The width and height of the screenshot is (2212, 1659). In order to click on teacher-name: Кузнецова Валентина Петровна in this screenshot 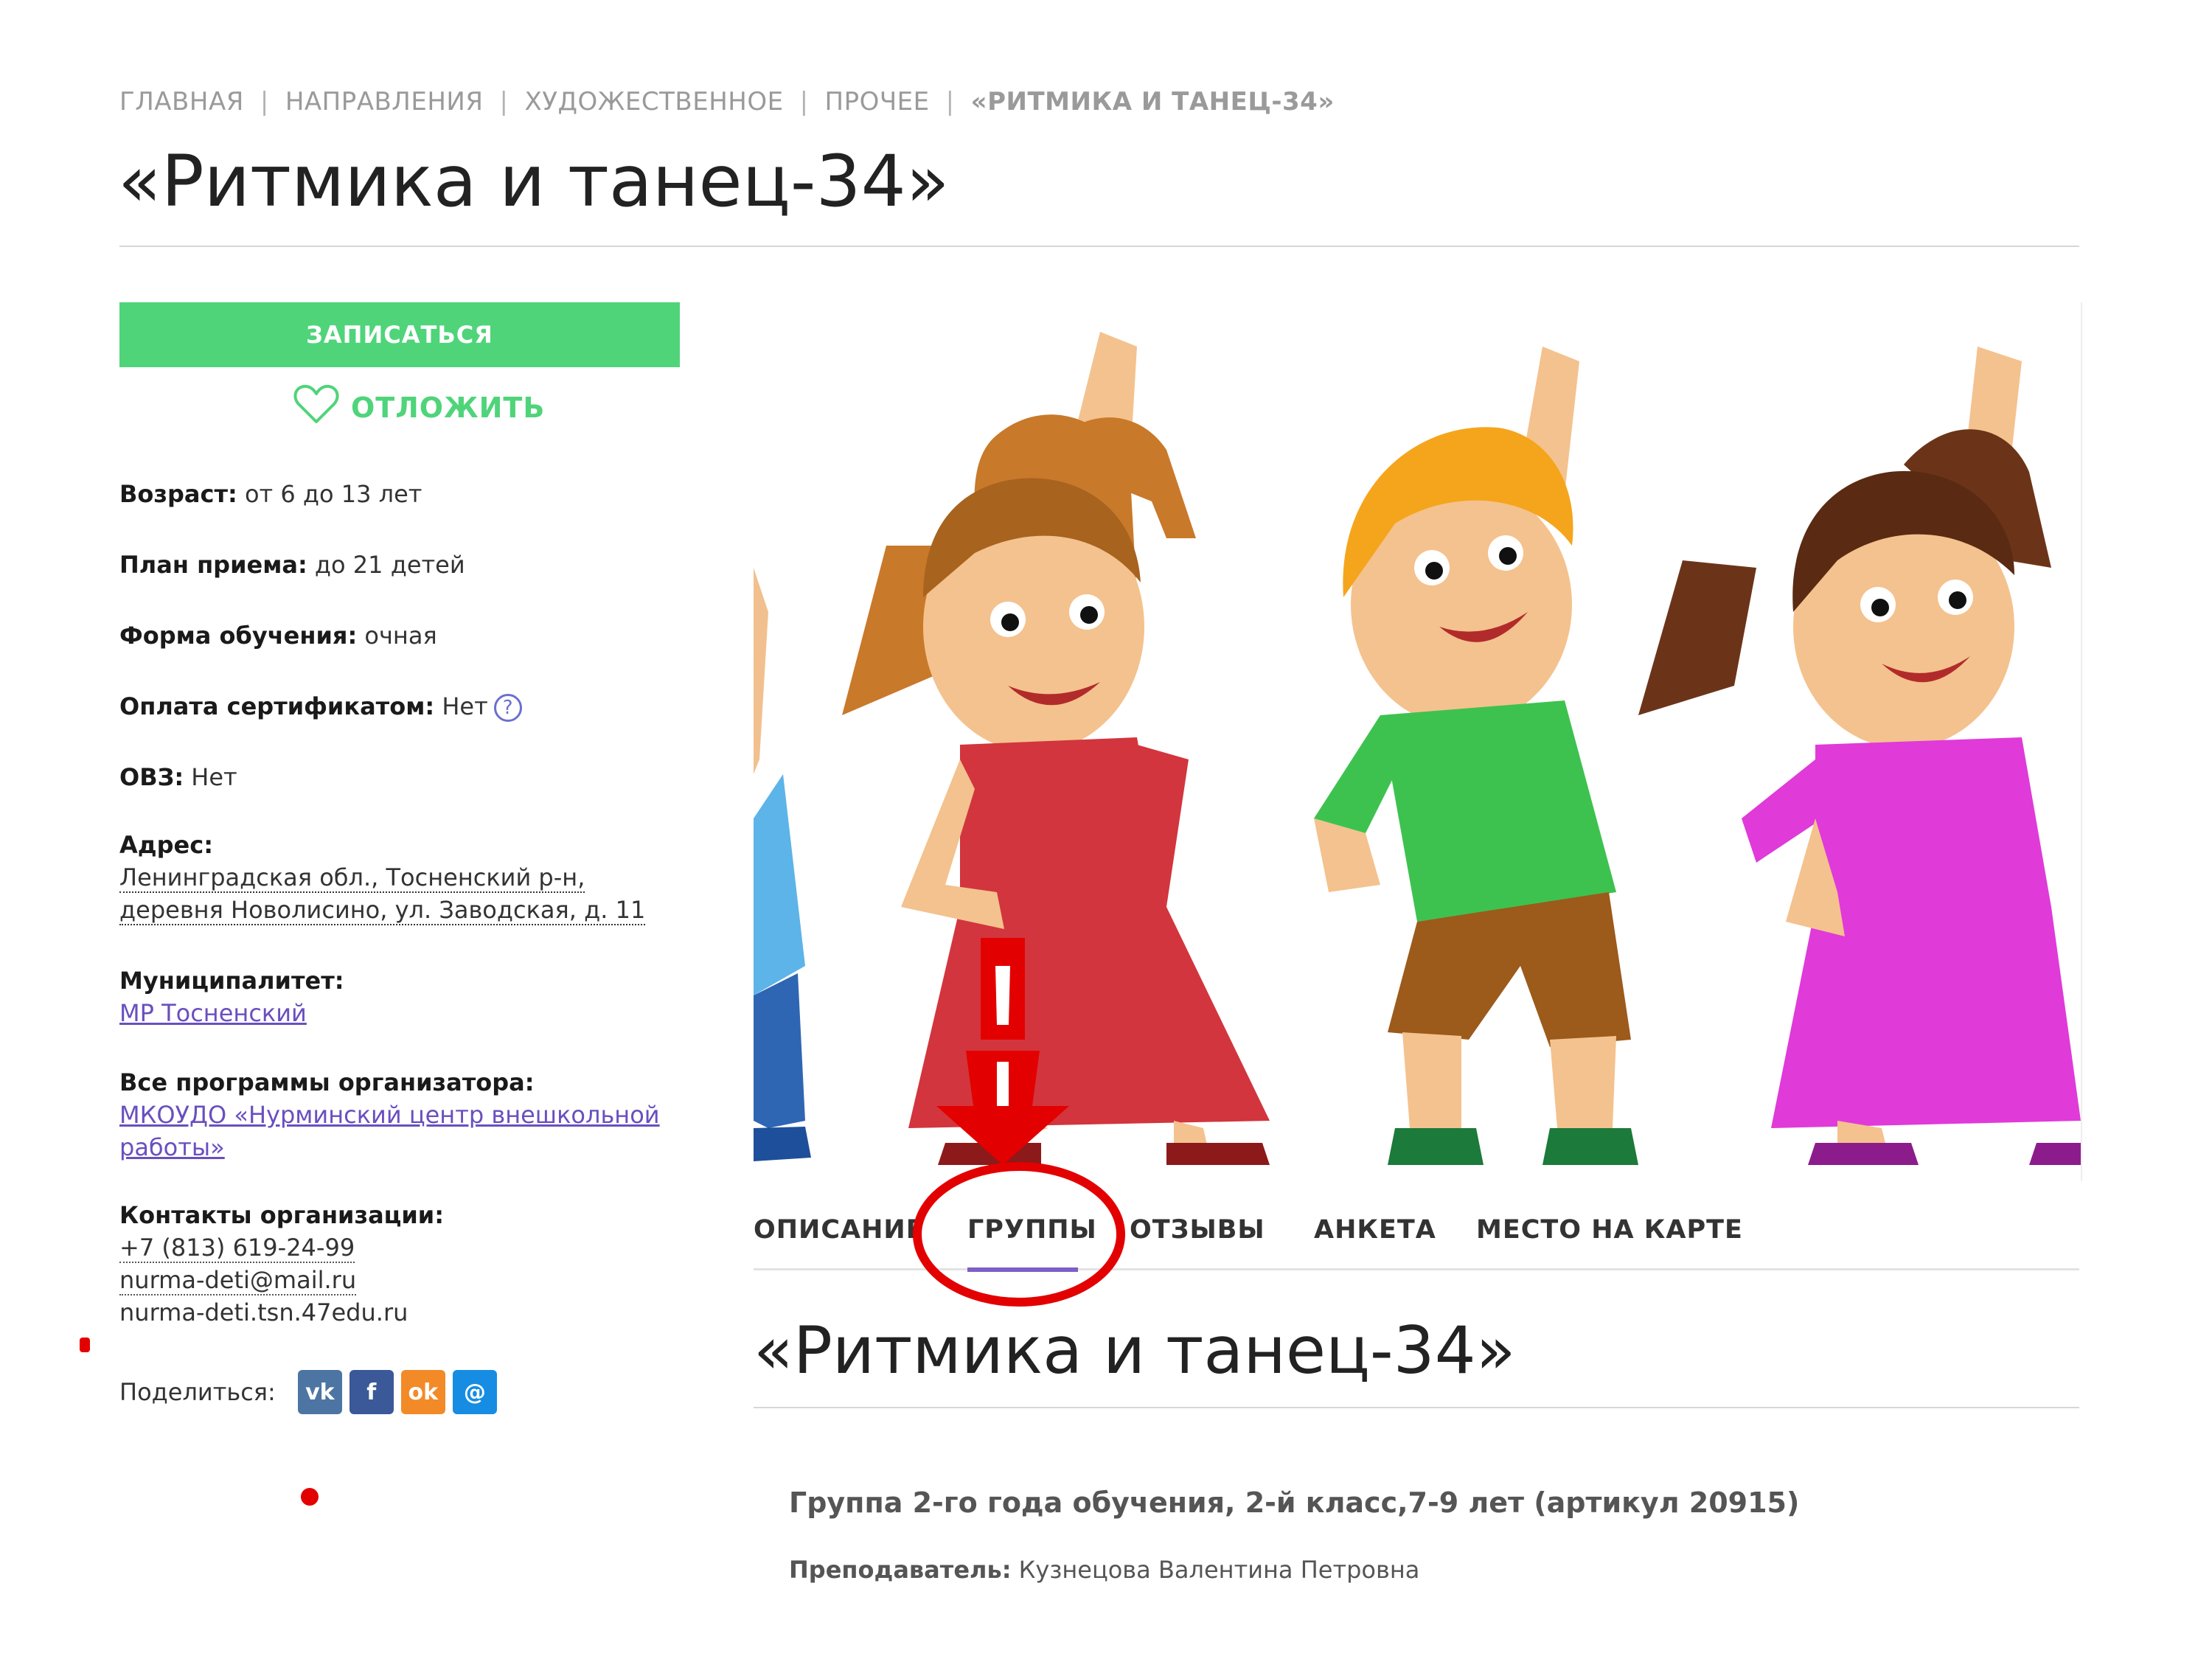, I will do `click(1219, 1570)`.